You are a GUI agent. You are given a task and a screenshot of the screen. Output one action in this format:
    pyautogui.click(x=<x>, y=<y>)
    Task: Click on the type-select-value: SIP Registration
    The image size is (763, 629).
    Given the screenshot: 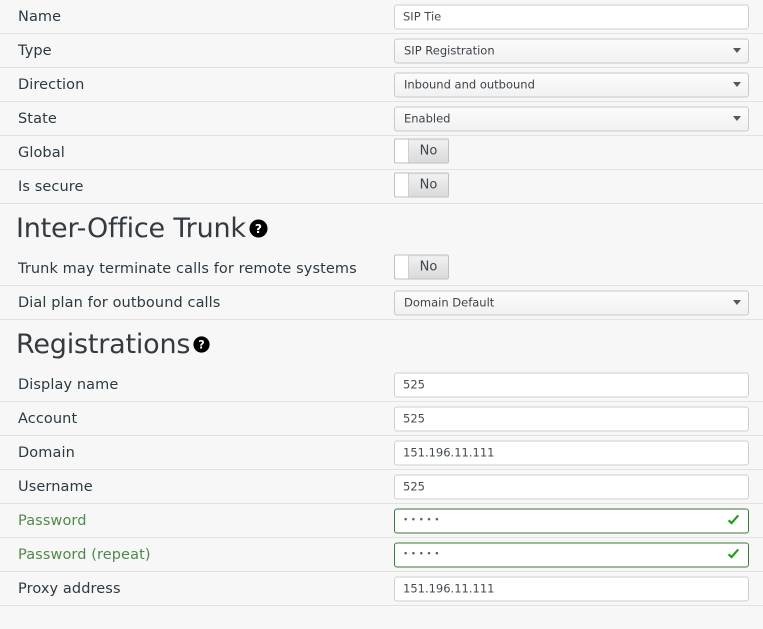 What is the action you would take?
    pyautogui.click(x=449, y=50)
    